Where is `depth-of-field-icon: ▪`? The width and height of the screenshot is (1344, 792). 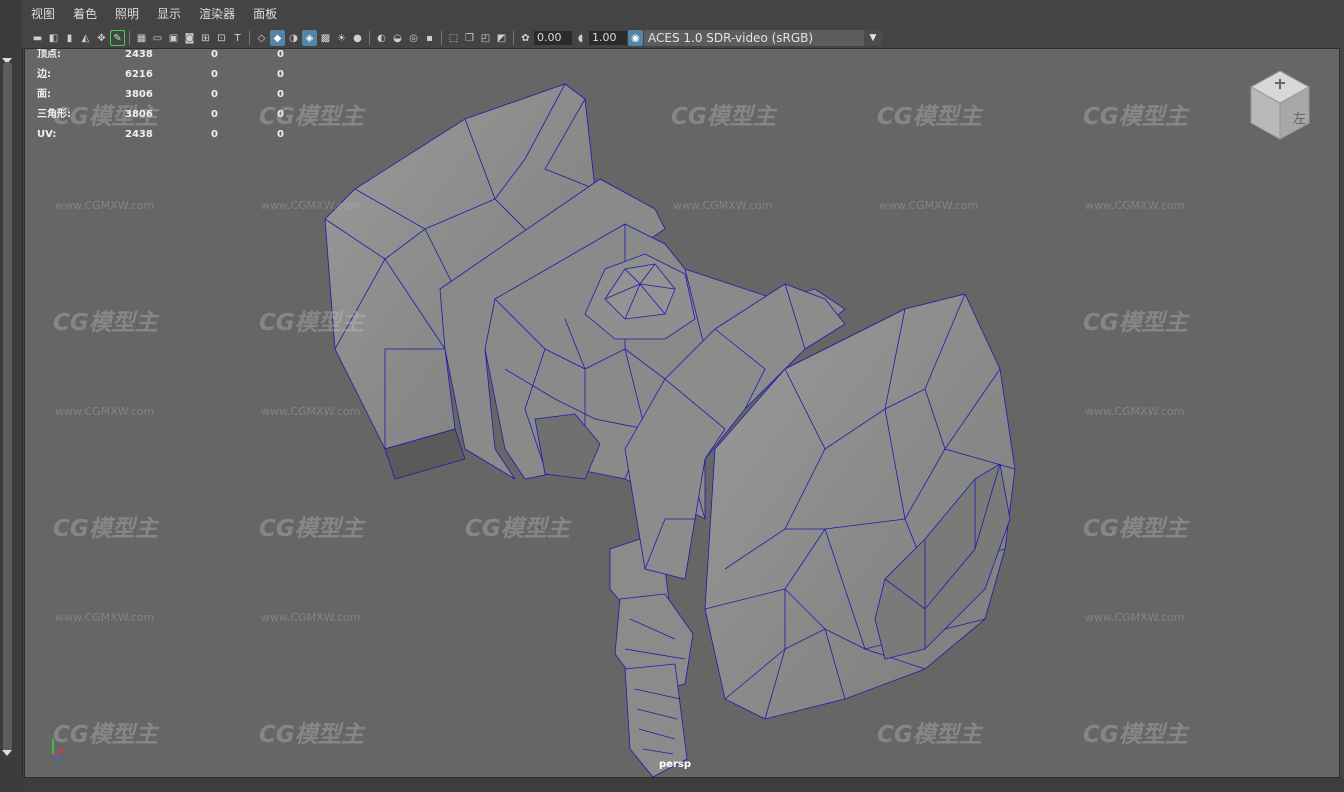
depth-of-field-icon: ▪ is located at coordinates (429, 38).